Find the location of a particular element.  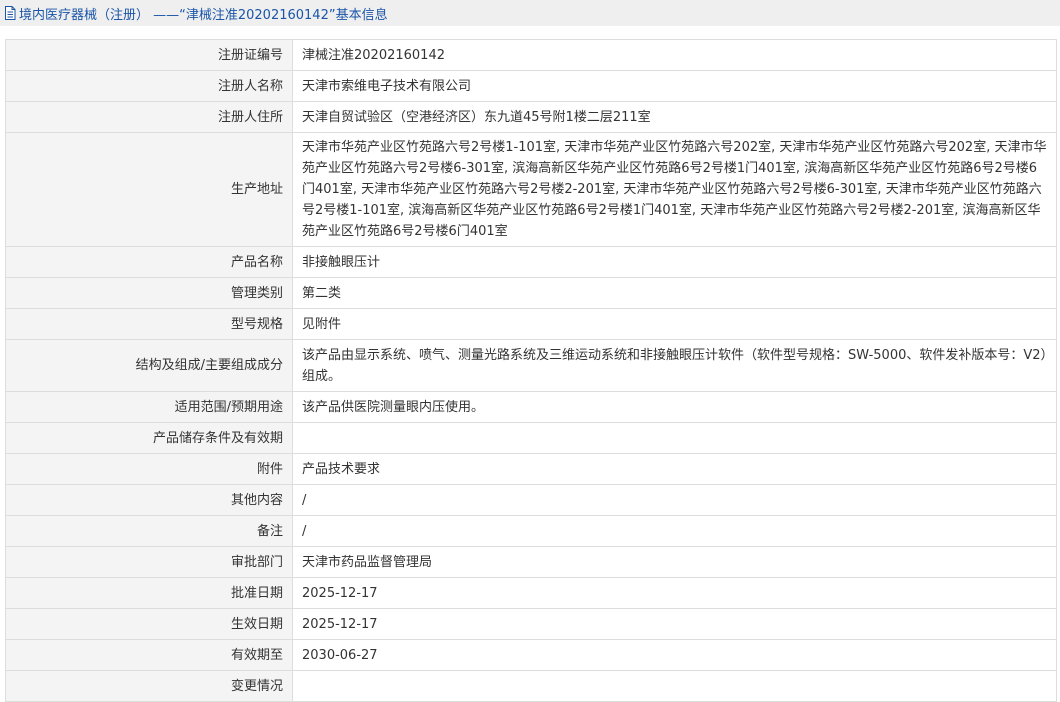

table-row: 附件 产品技术要求 is located at coordinates (531, 469).